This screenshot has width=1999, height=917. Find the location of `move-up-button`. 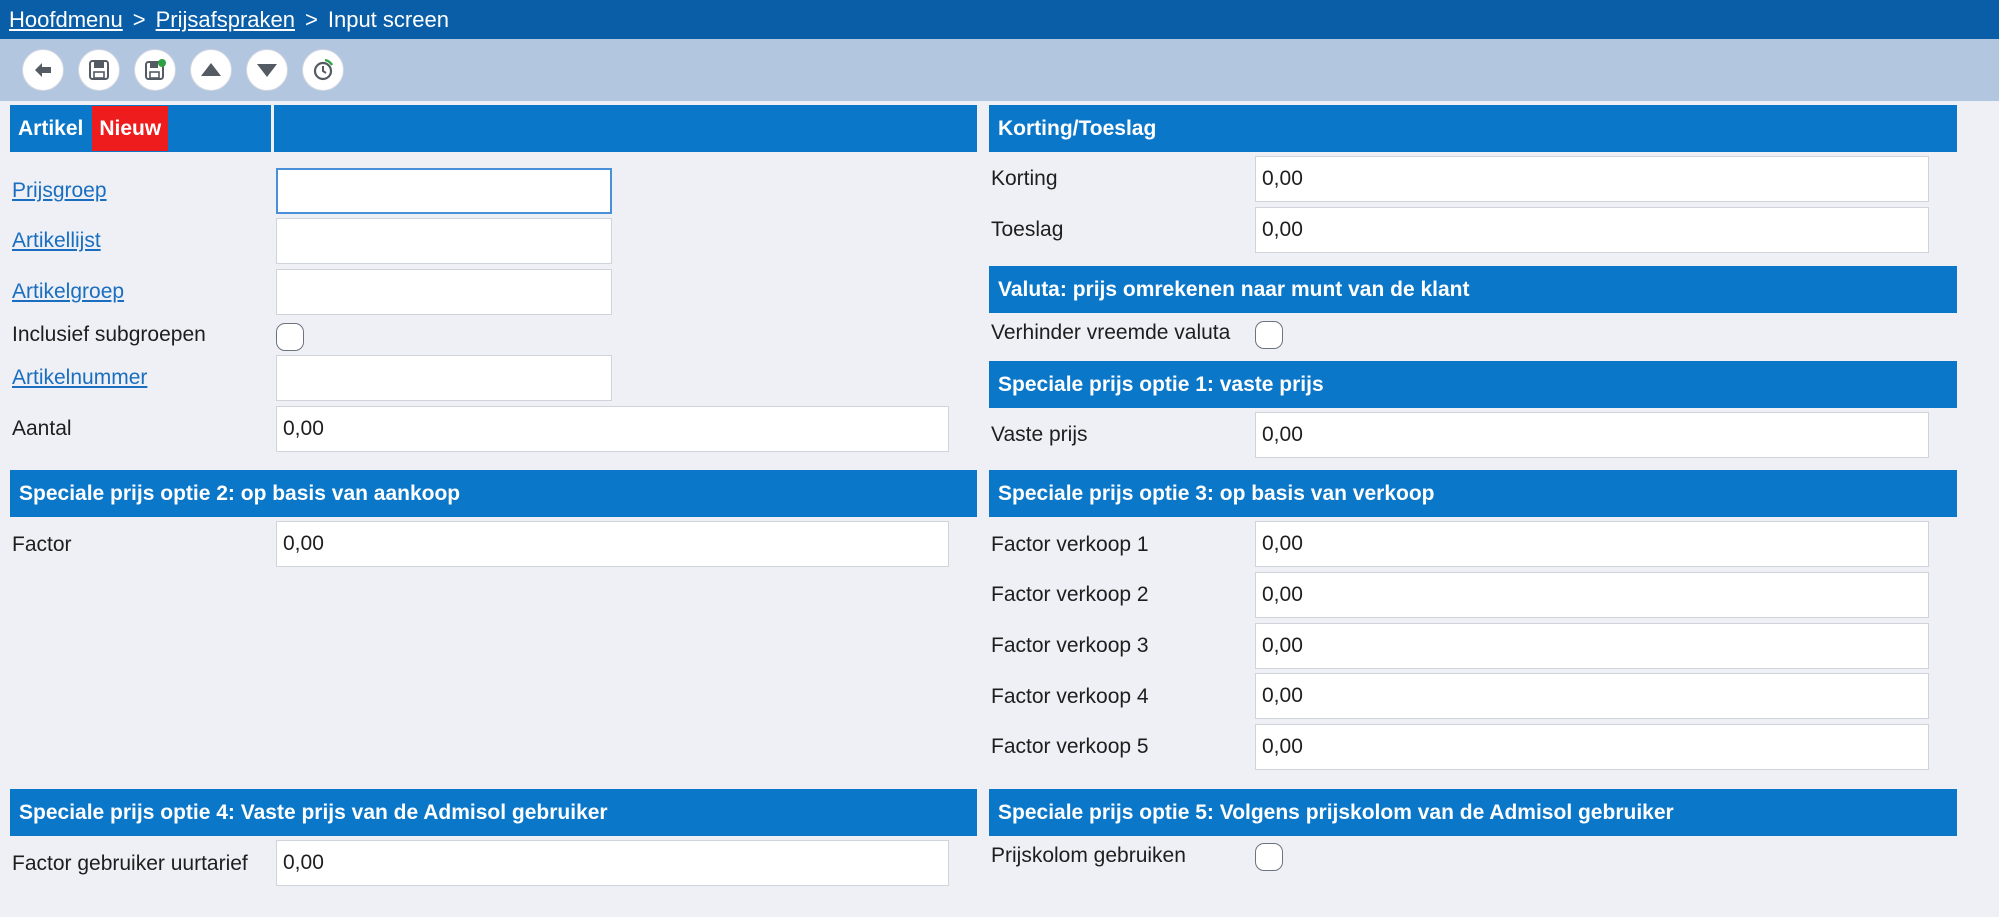

move-up-button is located at coordinates (211, 70).